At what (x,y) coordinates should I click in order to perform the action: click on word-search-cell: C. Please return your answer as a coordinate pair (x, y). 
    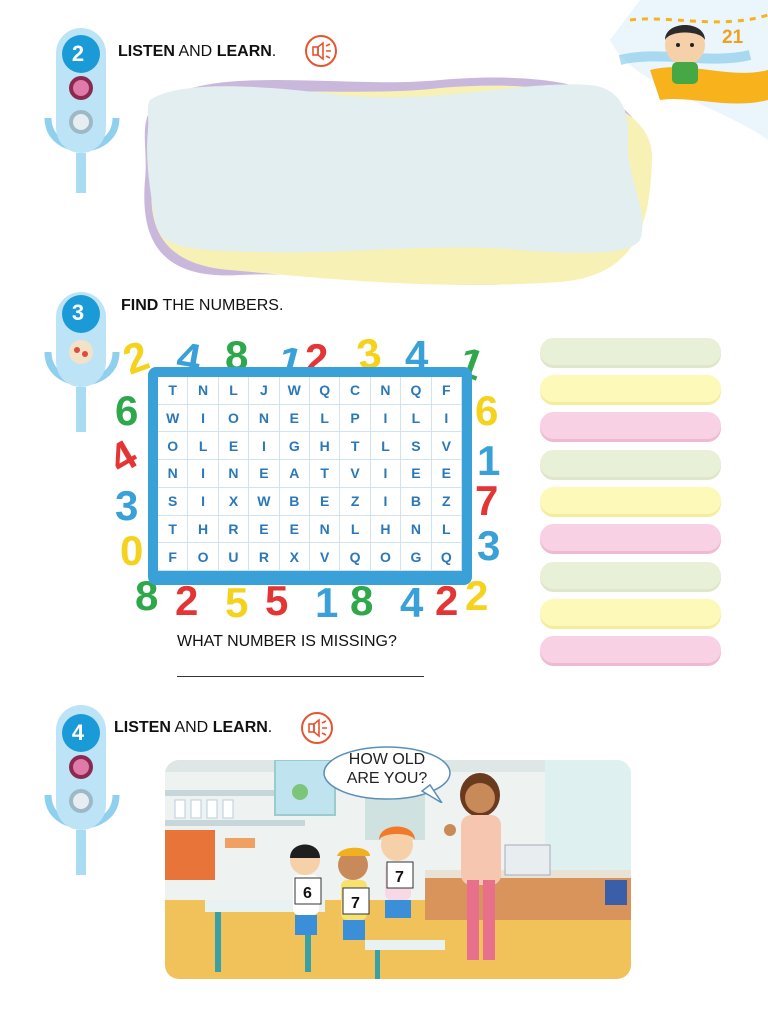
    Looking at the image, I should click on (355, 391).